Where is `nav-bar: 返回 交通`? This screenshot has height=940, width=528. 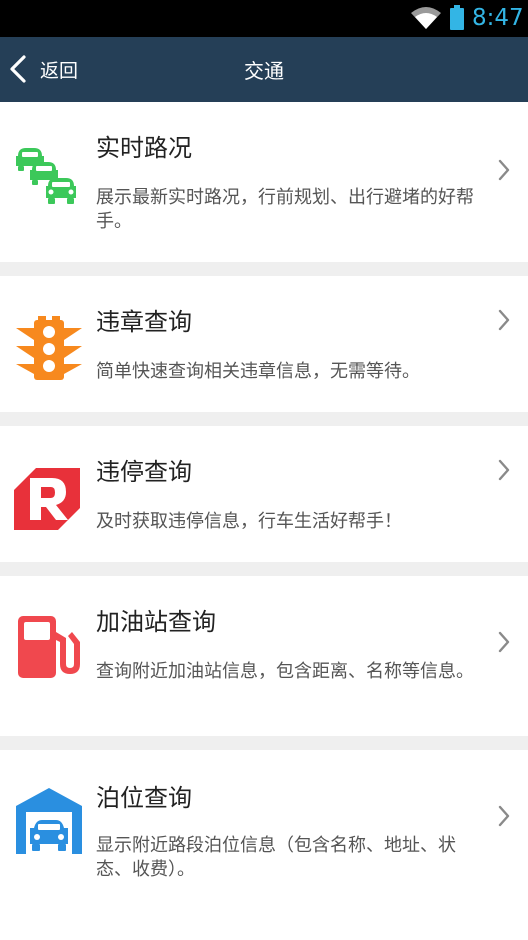
nav-bar: 返回 交通 is located at coordinates (264, 69).